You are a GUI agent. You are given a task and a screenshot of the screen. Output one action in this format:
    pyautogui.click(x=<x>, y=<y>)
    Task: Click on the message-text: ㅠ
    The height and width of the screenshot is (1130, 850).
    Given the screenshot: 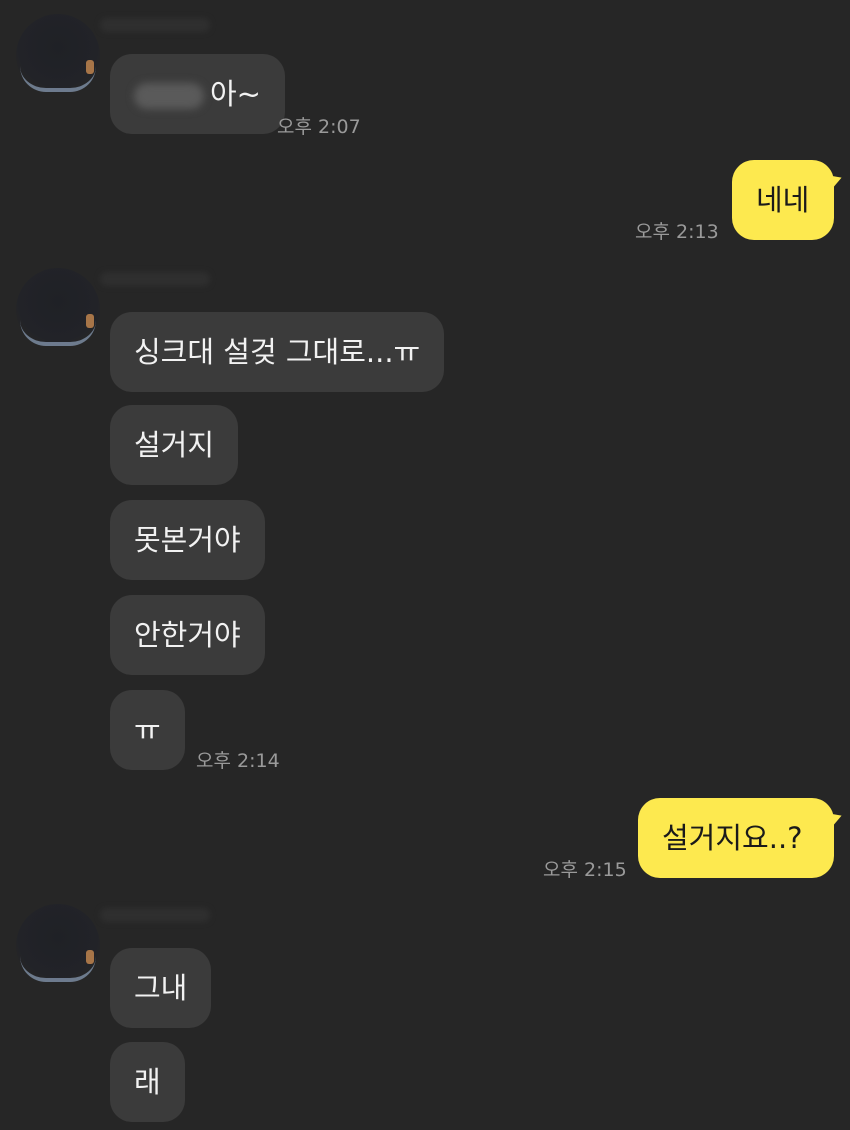 What is the action you would take?
    pyautogui.click(x=147, y=730)
    